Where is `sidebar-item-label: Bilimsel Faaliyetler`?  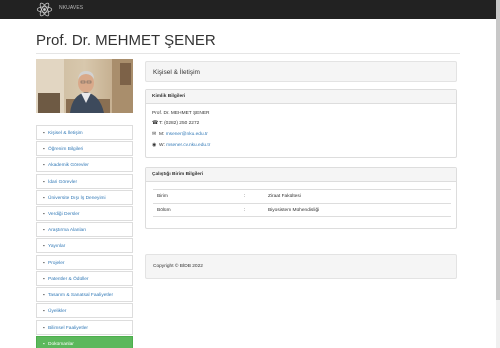
sidebar-item-label: Bilimsel Faaliyetler is located at coordinates (68, 328).